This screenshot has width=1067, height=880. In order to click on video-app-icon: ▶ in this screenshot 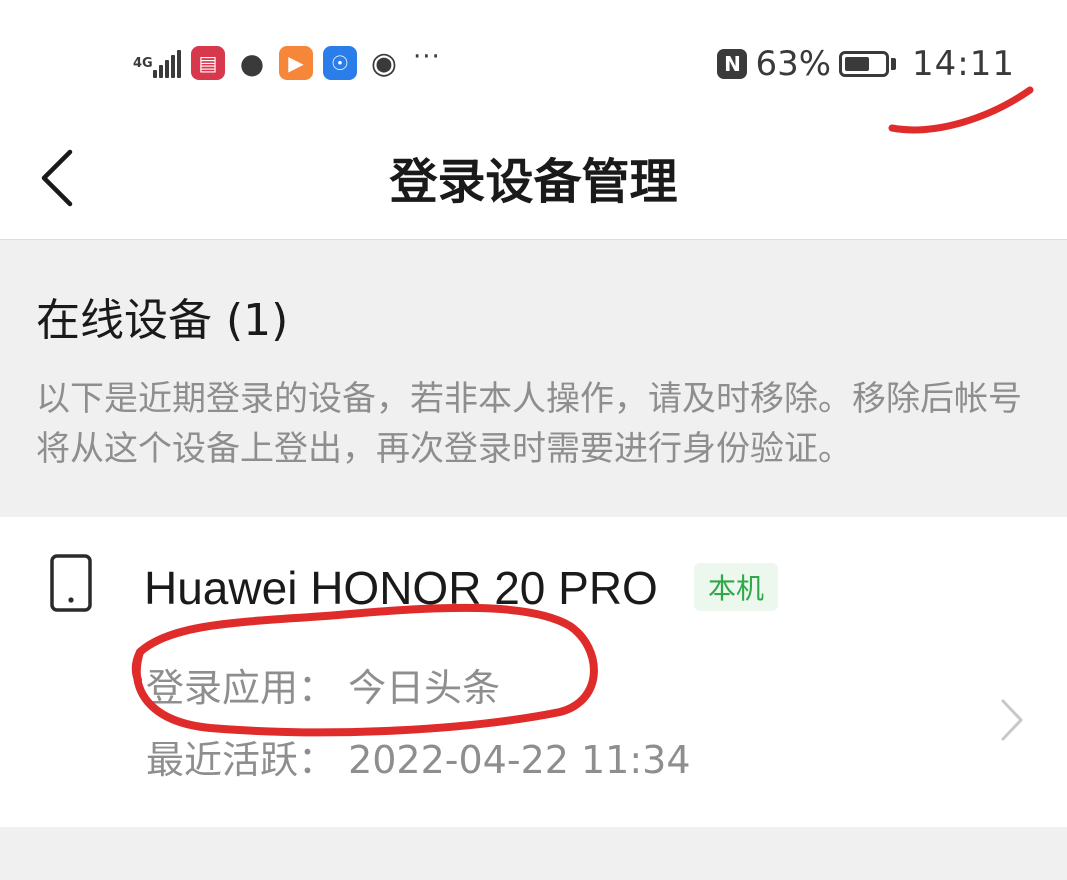, I will do `click(296, 63)`.